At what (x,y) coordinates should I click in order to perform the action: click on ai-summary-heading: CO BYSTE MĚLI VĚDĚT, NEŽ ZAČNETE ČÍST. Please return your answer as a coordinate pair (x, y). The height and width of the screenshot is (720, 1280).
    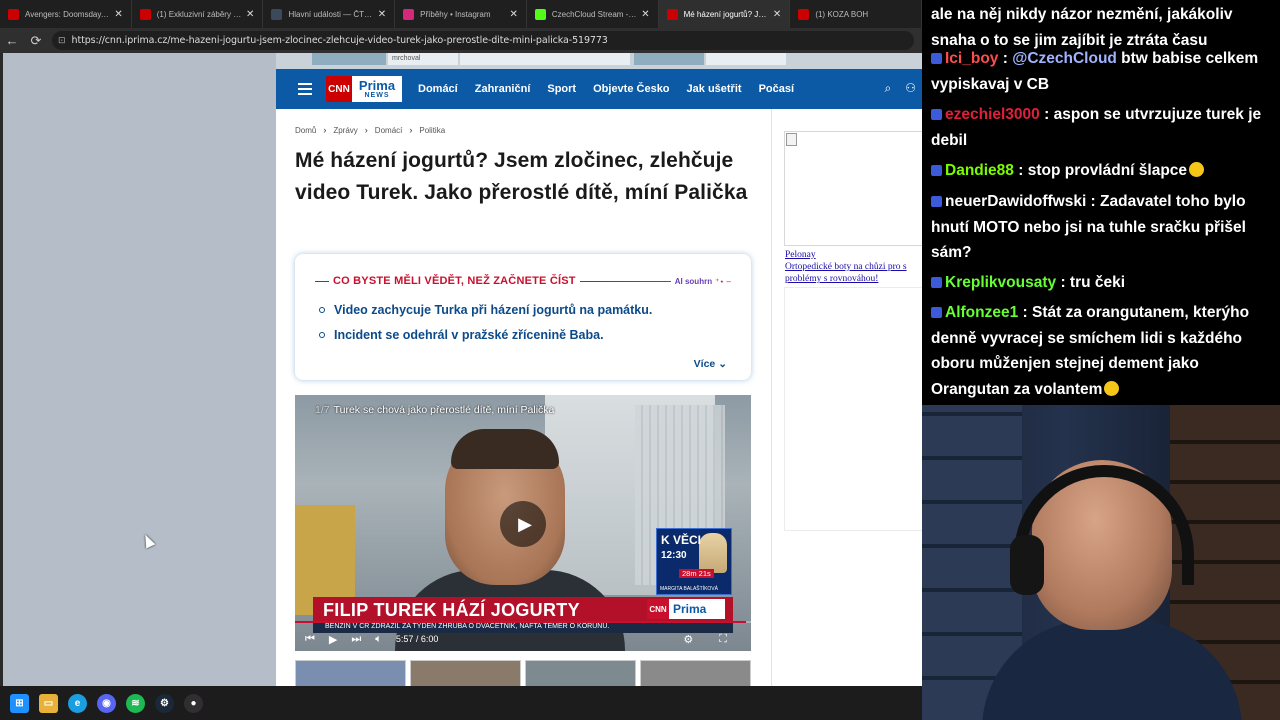
    Looking at the image, I should click on (454, 281).